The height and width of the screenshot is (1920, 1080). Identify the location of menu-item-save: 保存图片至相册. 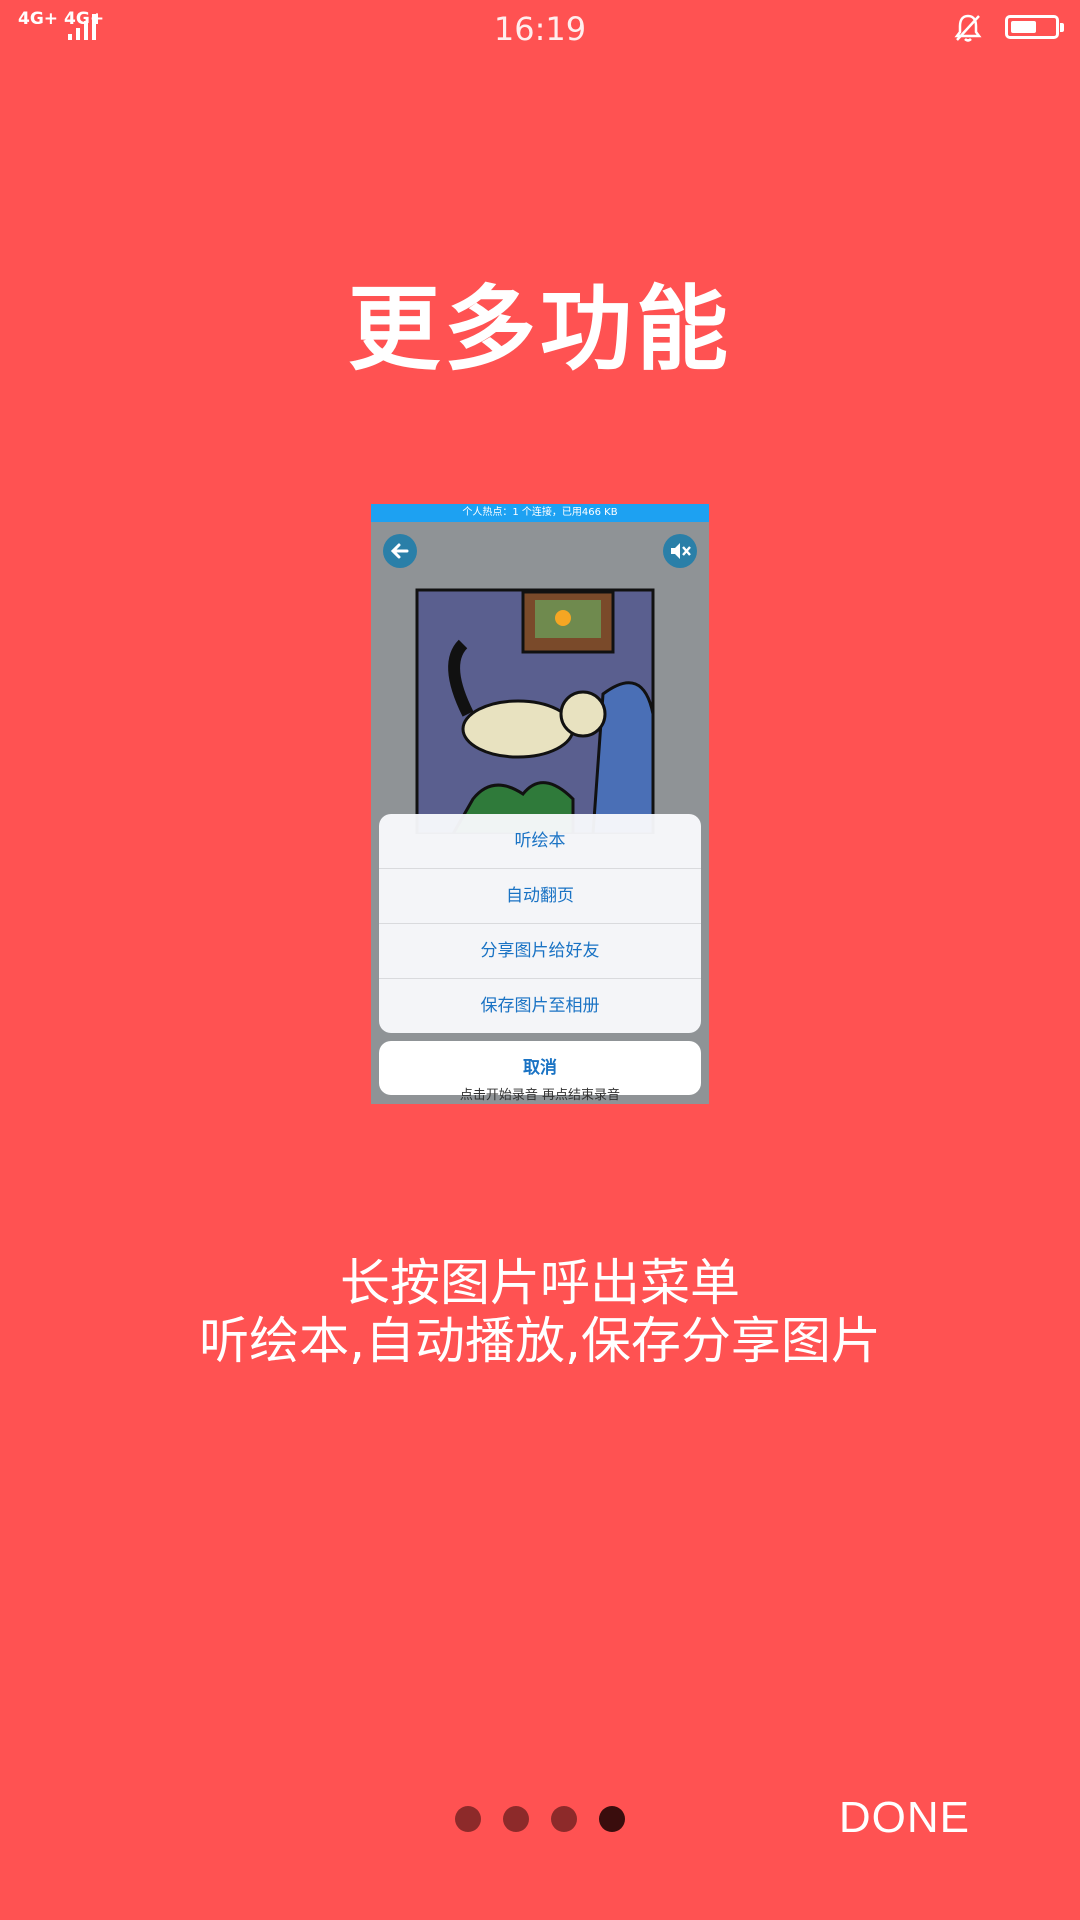
(540, 1006).